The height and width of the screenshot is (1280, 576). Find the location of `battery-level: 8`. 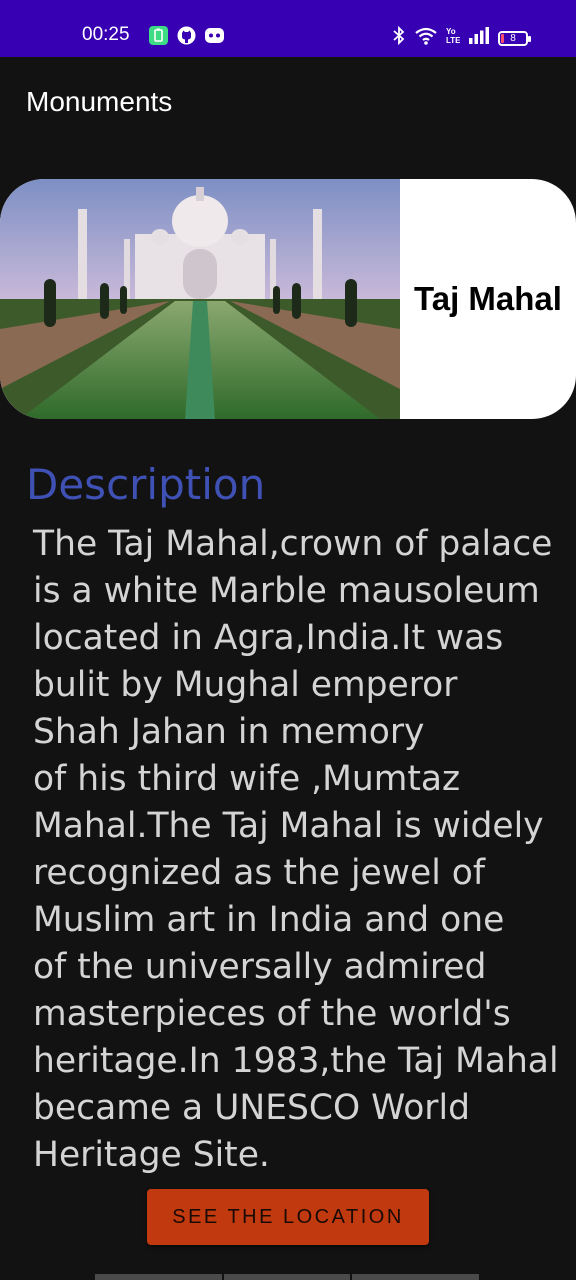

battery-level: 8 is located at coordinates (513, 38).